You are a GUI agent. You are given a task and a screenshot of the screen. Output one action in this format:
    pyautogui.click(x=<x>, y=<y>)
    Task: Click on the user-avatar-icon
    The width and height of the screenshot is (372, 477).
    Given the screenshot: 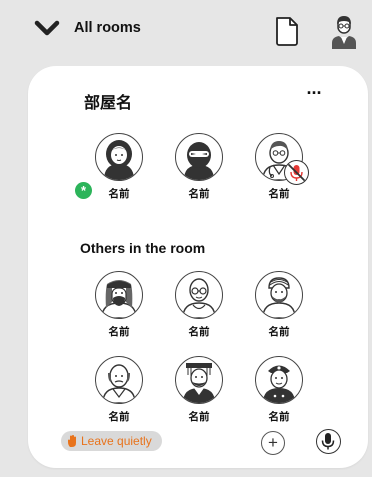 What is the action you would take?
    pyautogui.click(x=344, y=32)
    